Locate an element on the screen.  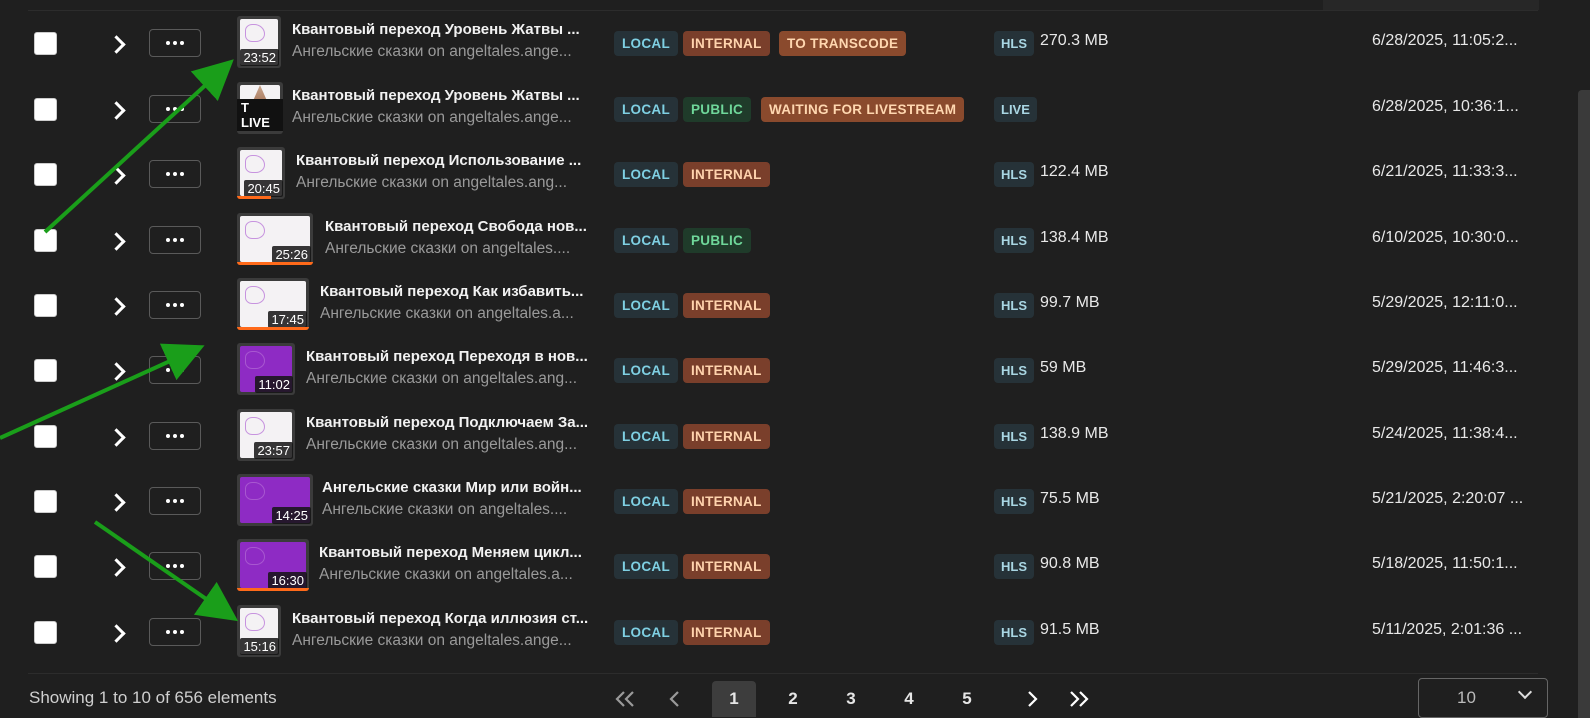
page-2-button: 2 is located at coordinates (793, 699).